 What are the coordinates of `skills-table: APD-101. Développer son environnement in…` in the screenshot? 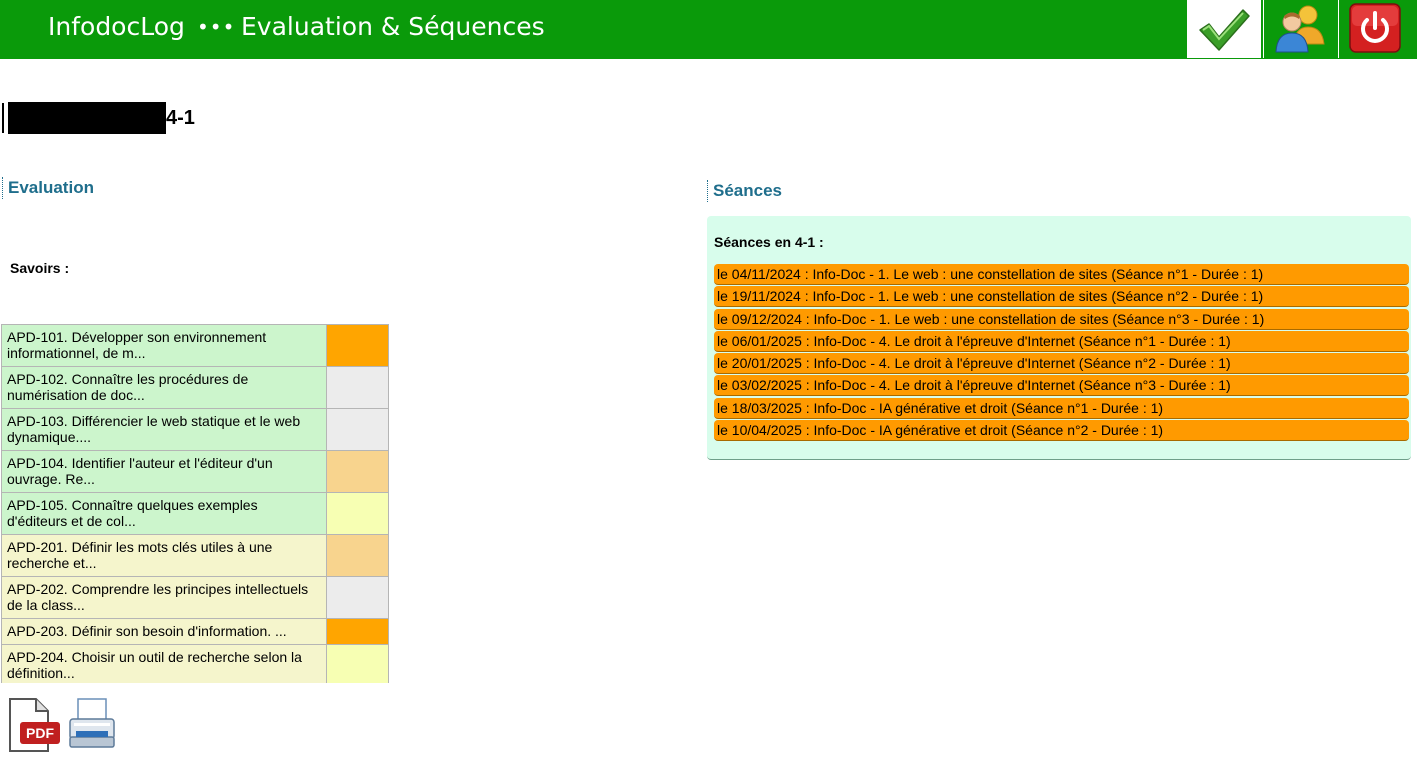 It's located at (195, 503).